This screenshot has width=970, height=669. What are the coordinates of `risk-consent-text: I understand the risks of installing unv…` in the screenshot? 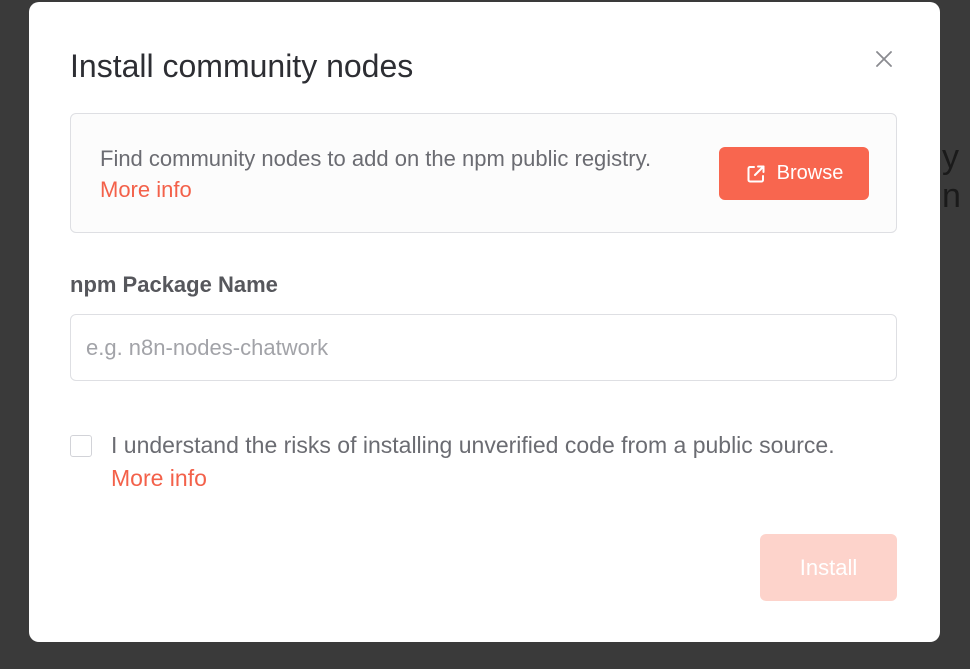 It's located at (506, 445).